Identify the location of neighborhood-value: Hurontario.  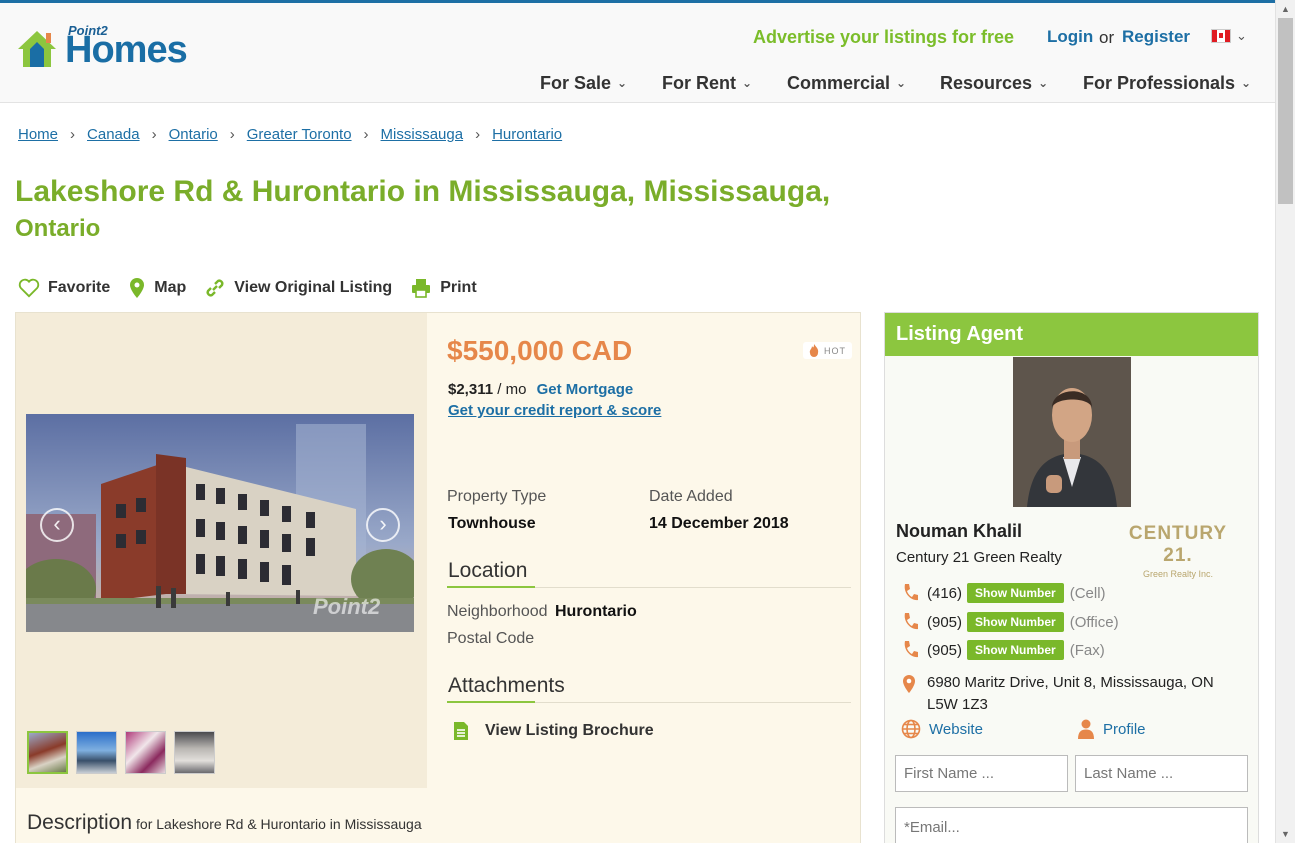
(596, 611).